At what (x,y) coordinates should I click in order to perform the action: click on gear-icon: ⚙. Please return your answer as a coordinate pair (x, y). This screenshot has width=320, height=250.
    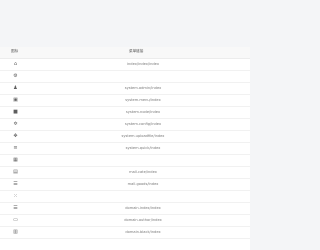
    Looking at the image, I should click on (15, 76).